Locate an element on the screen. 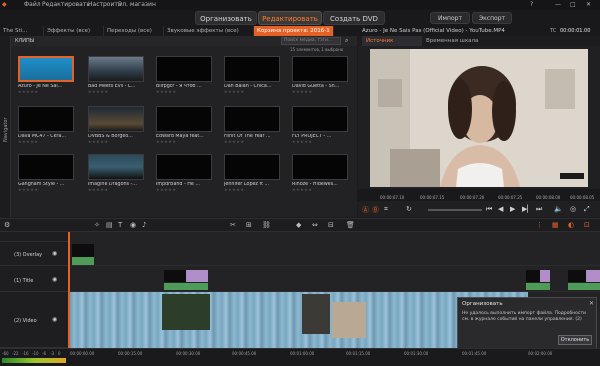 The height and width of the screenshot is (366, 600). overlay-audio is located at coordinates (83, 261).